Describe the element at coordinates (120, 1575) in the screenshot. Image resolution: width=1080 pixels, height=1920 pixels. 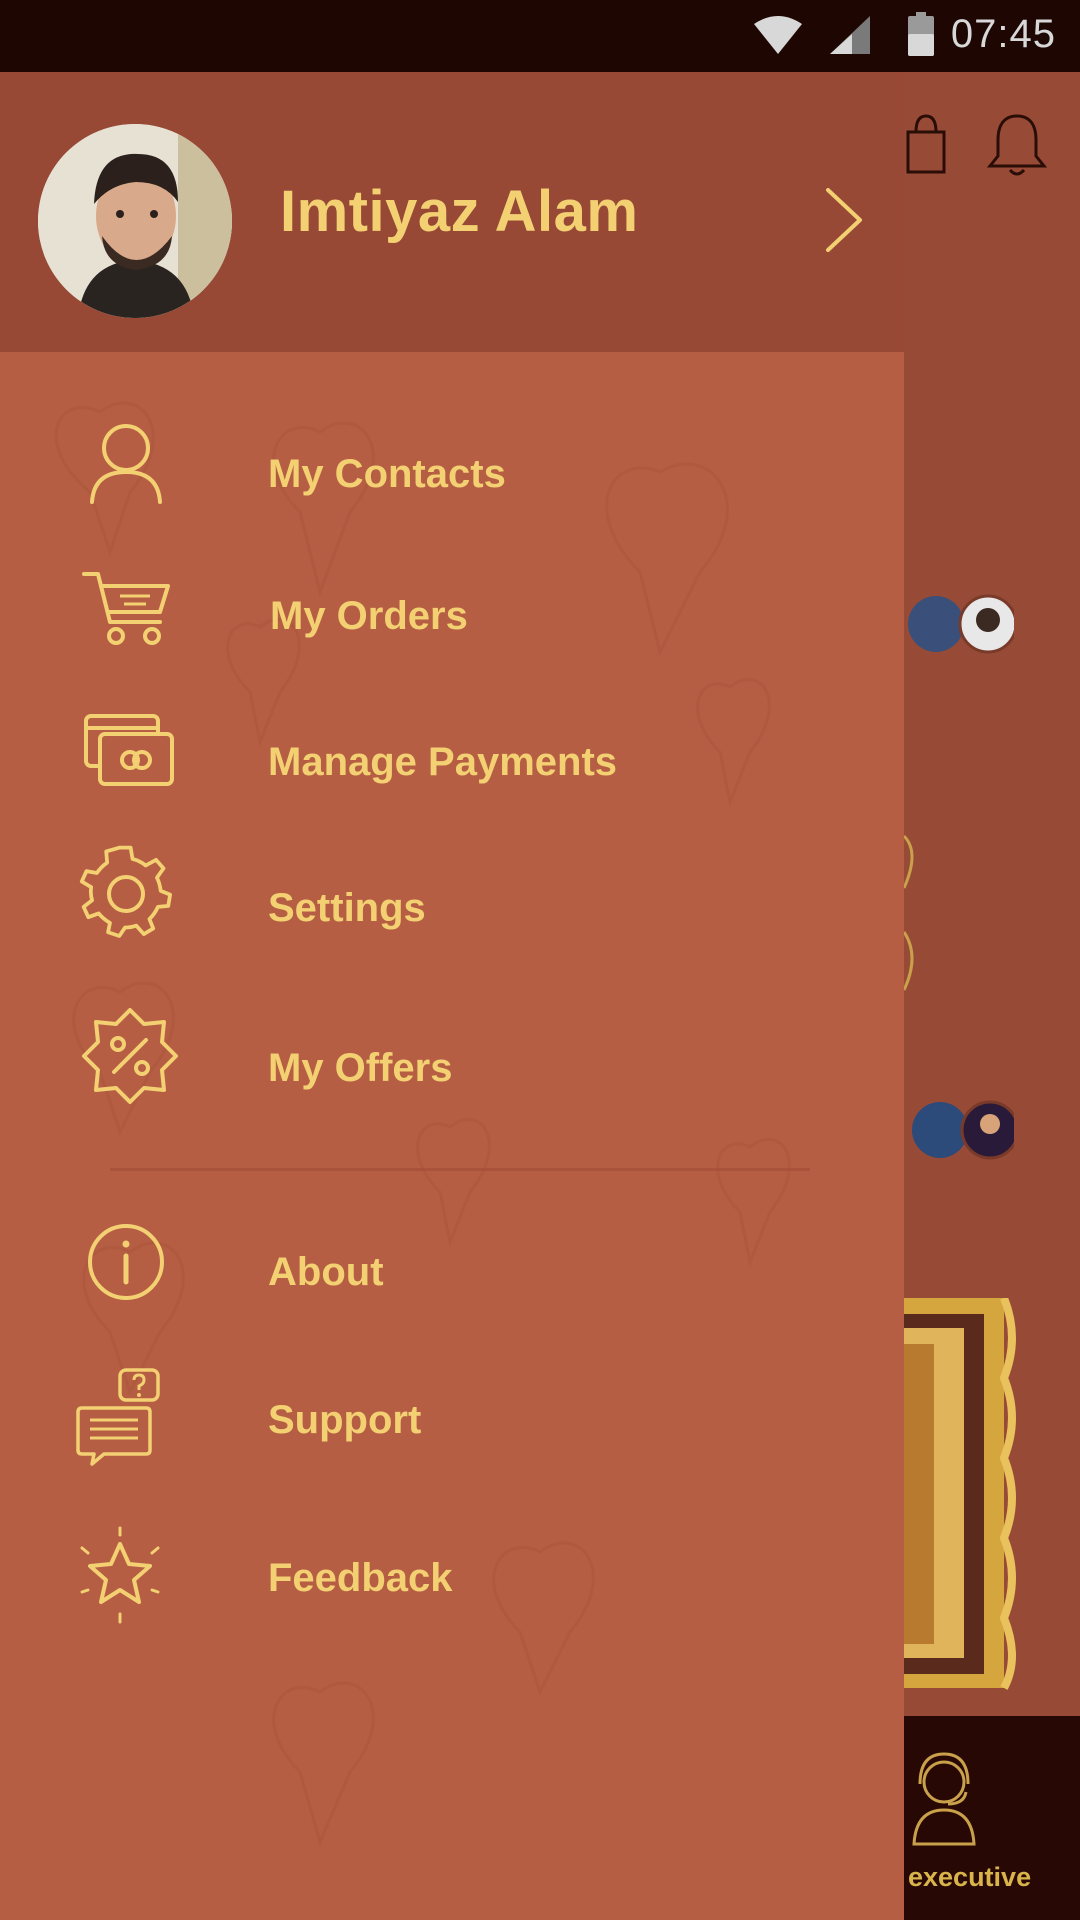
I see `star-icon` at that location.